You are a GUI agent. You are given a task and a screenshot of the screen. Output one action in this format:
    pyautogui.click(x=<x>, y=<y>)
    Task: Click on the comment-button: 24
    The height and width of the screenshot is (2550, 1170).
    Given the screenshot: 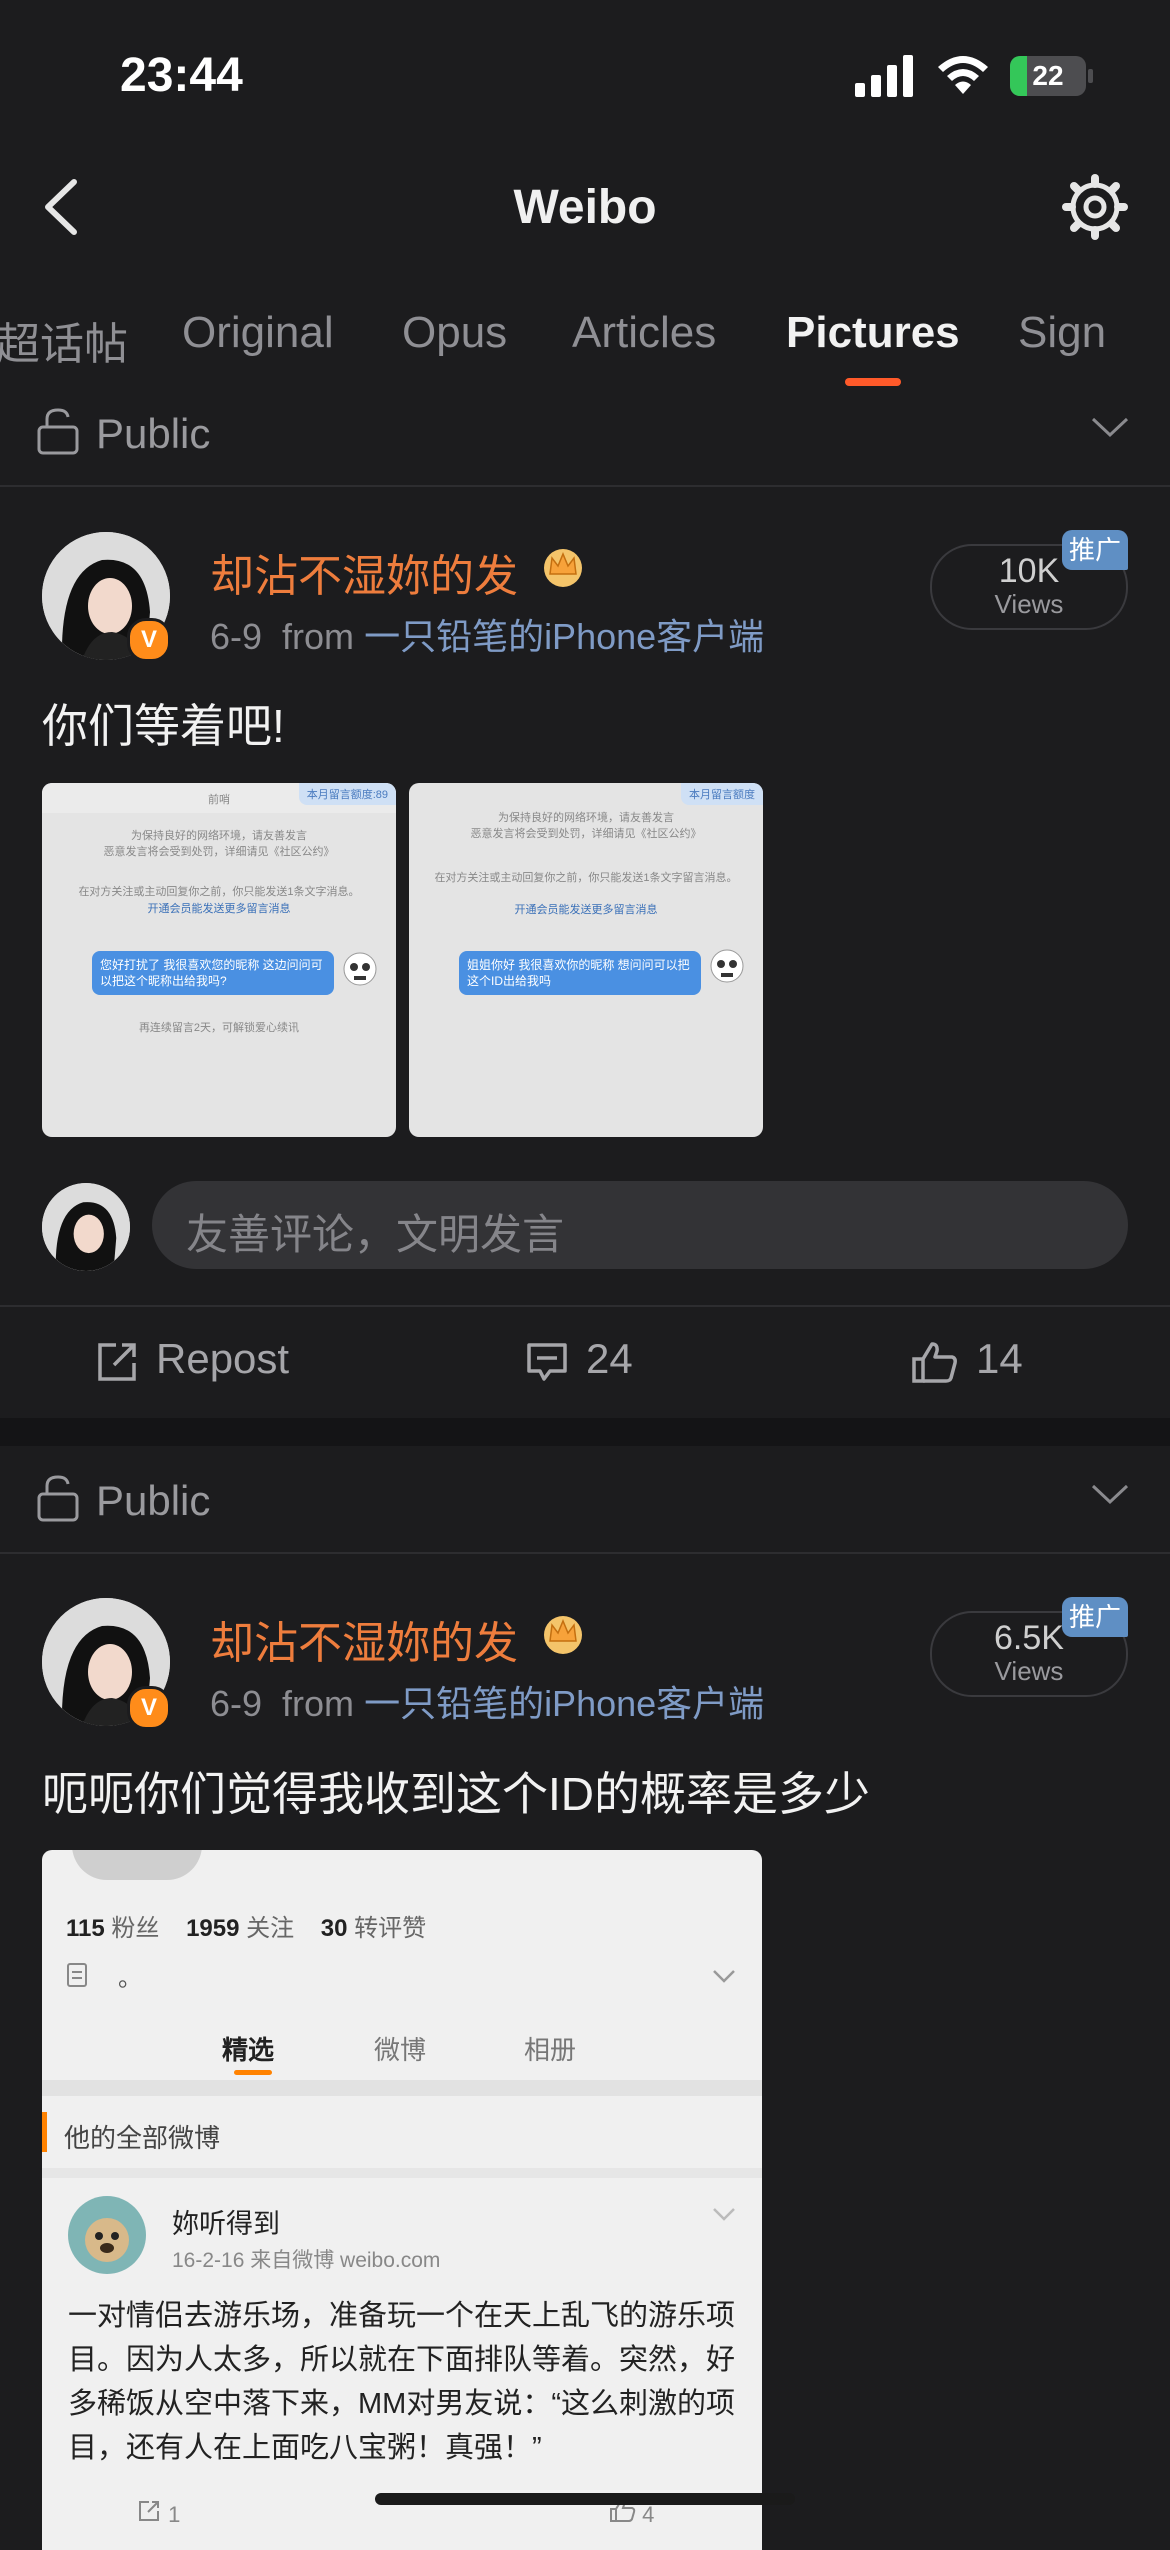 What is the action you would take?
    pyautogui.click(x=579, y=1359)
    